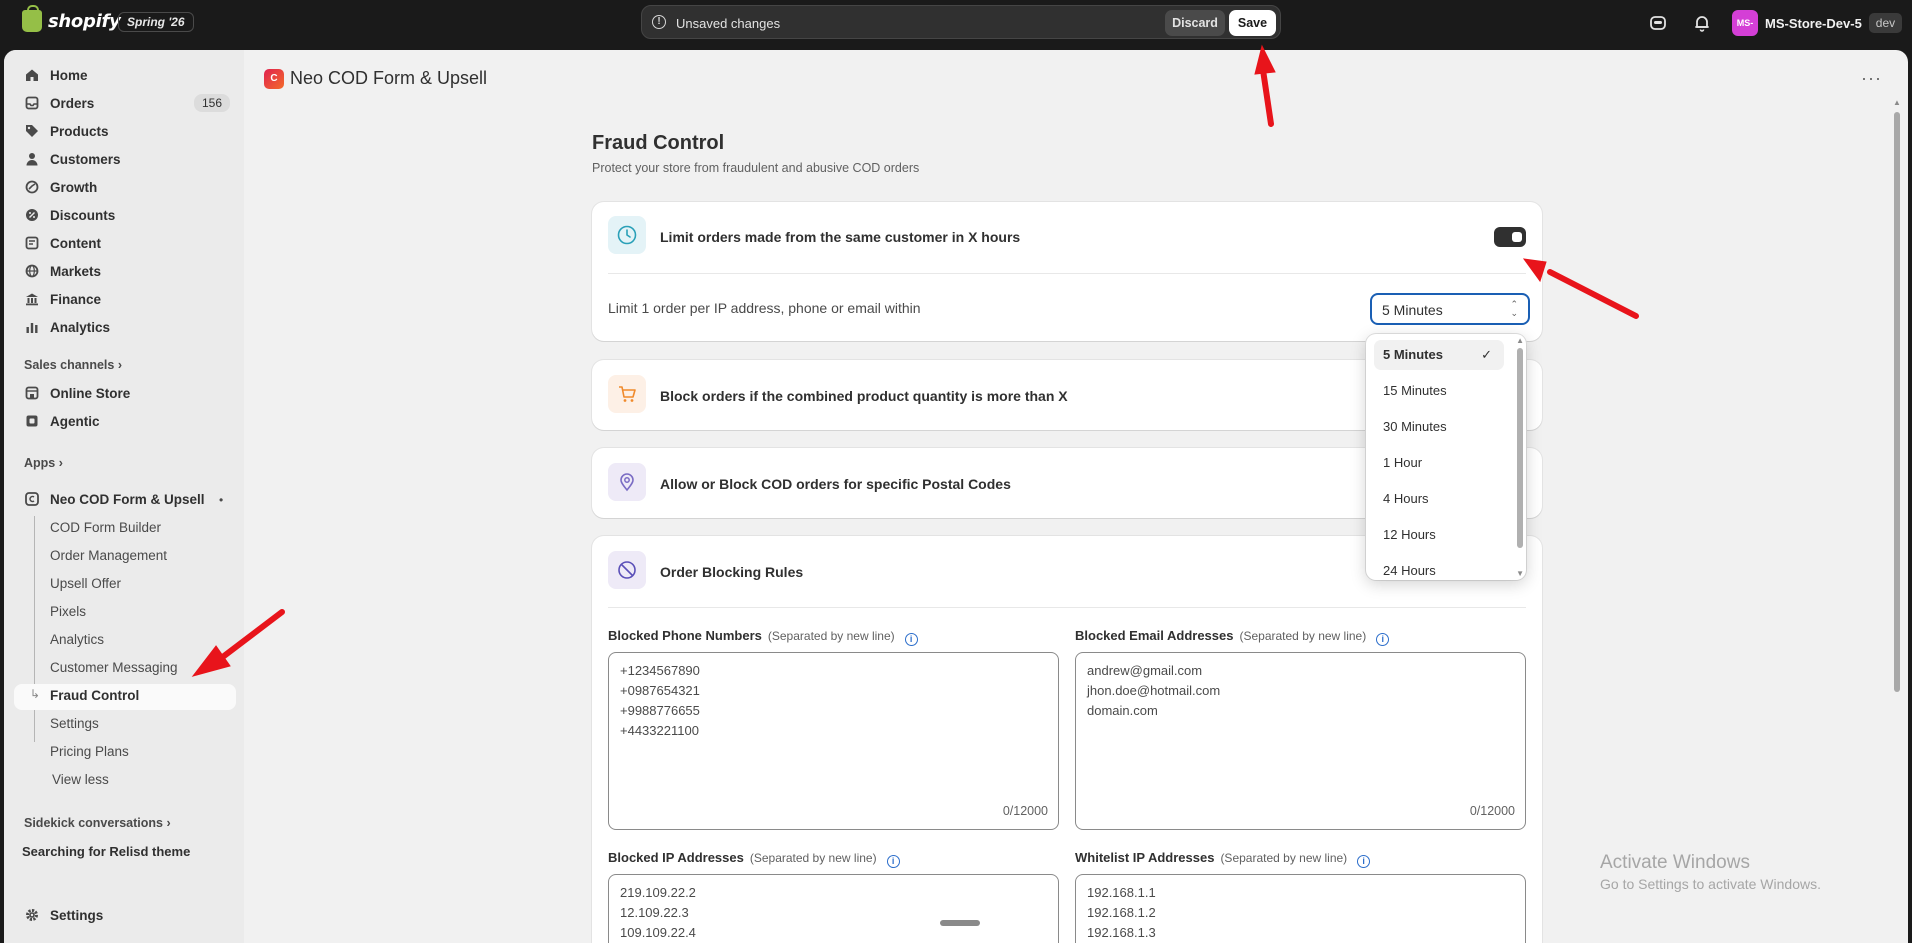  I want to click on sidebar-item-home: Home, so click(125, 75).